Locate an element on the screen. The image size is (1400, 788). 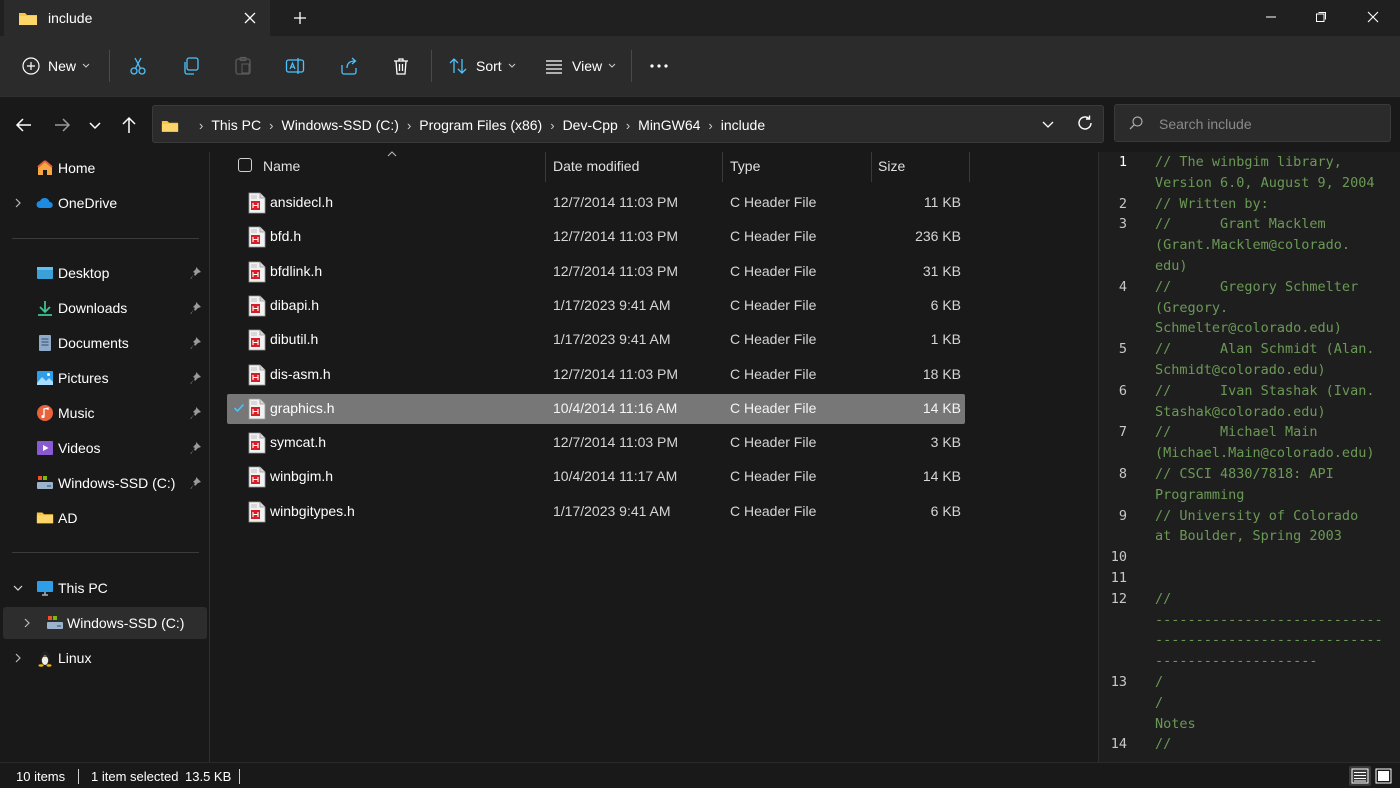
close-tab-icon is located at coordinates (250, 18).